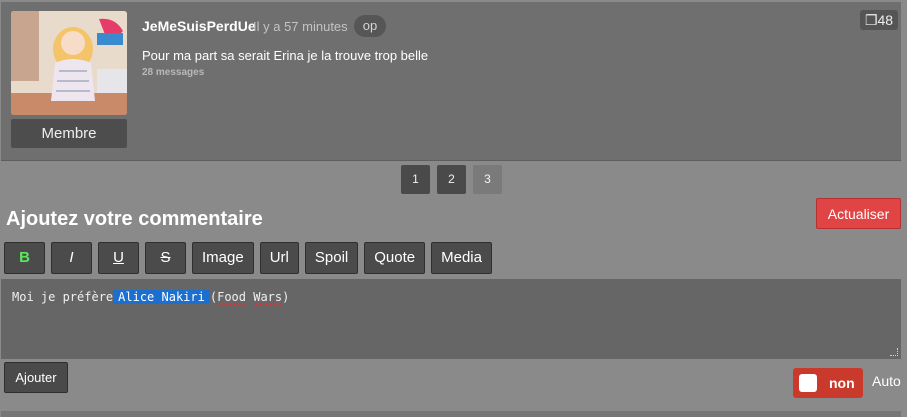  What do you see at coordinates (71, 258) in the screenshot?
I see `italic-button: I` at bounding box center [71, 258].